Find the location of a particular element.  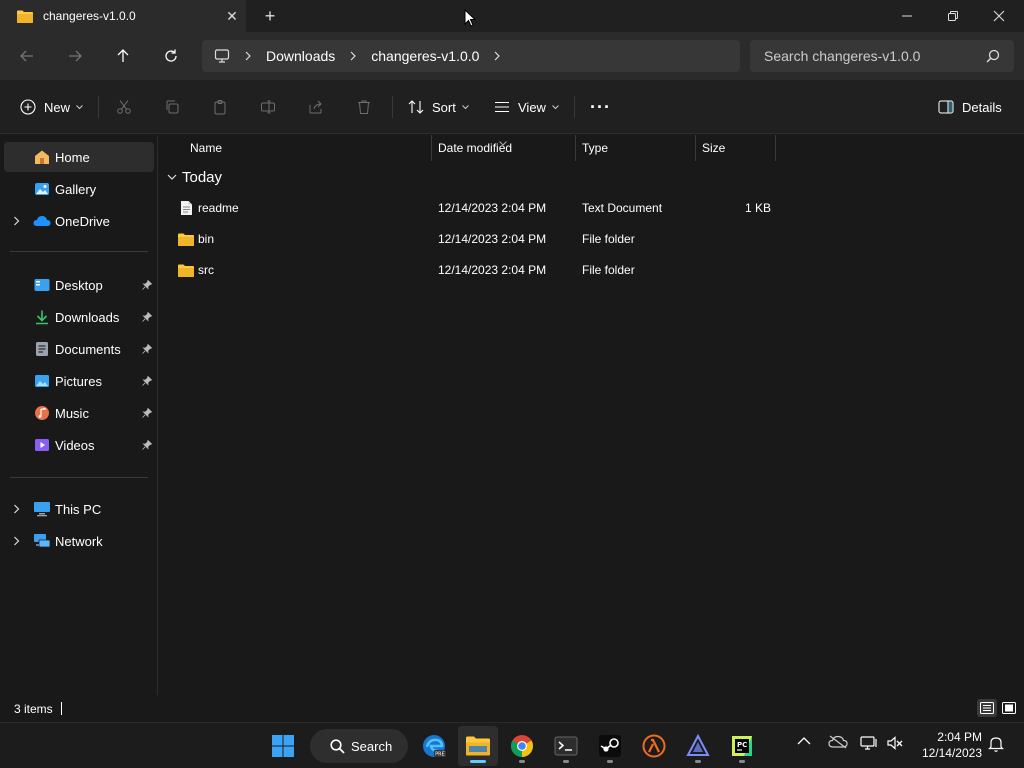

taskbar-app-steam is located at coordinates (610, 746).